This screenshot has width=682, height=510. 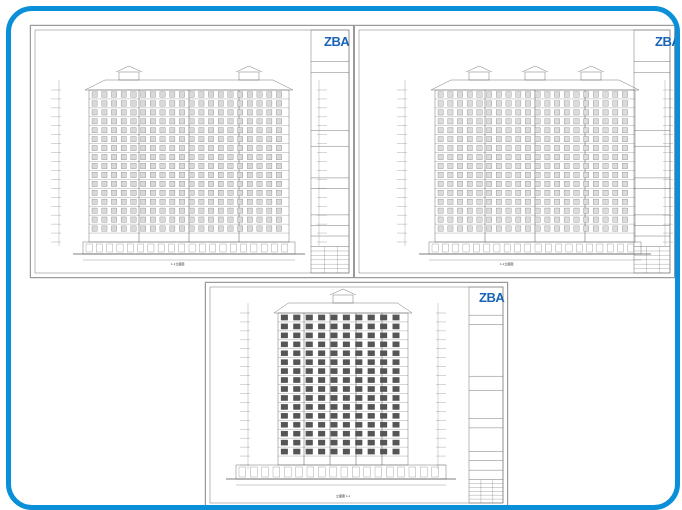 What do you see at coordinates (343, 496) in the screenshot?
I see `elevation-label: 立面图 1-1` at bounding box center [343, 496].